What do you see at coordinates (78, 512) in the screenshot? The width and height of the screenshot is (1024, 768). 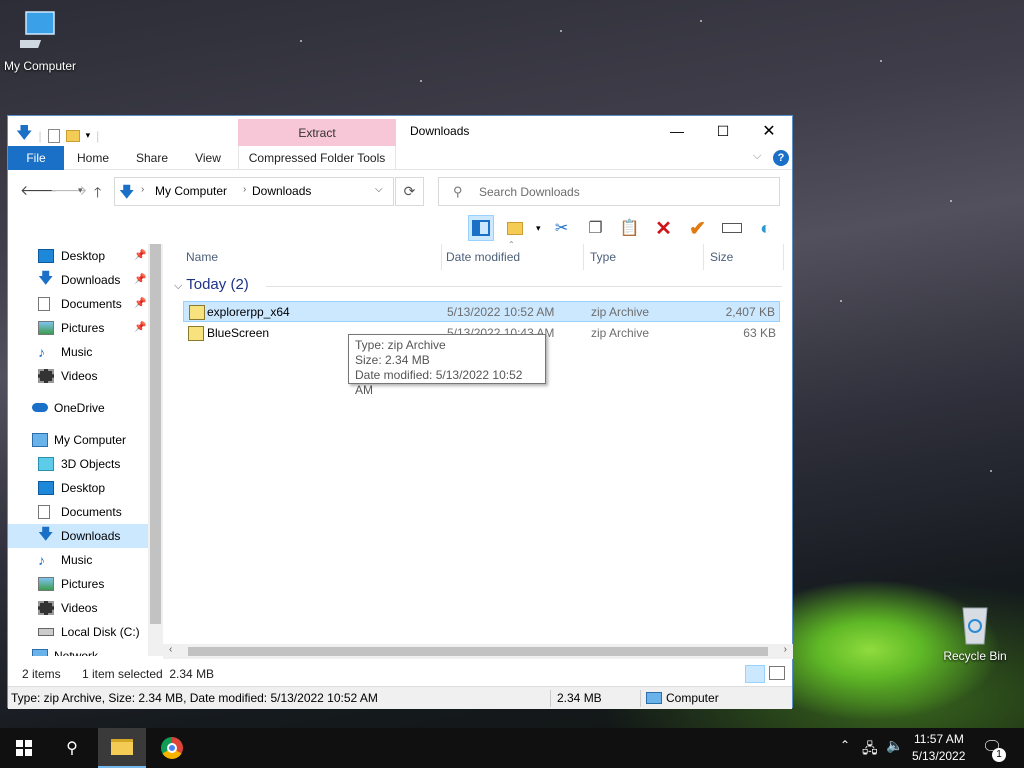 I see `sidebar-item-documents: Documents` at bounding box center [78, 512].